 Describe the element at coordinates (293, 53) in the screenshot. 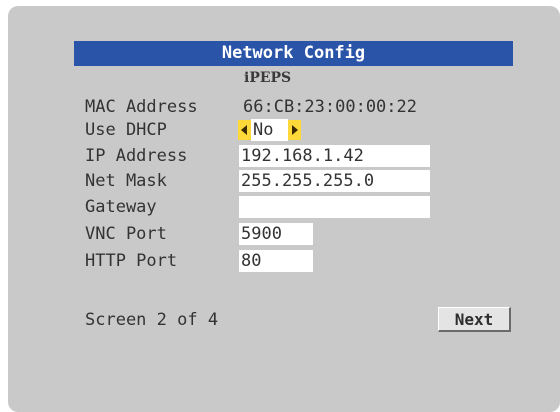

I see `window-title: Network Config` at that location.